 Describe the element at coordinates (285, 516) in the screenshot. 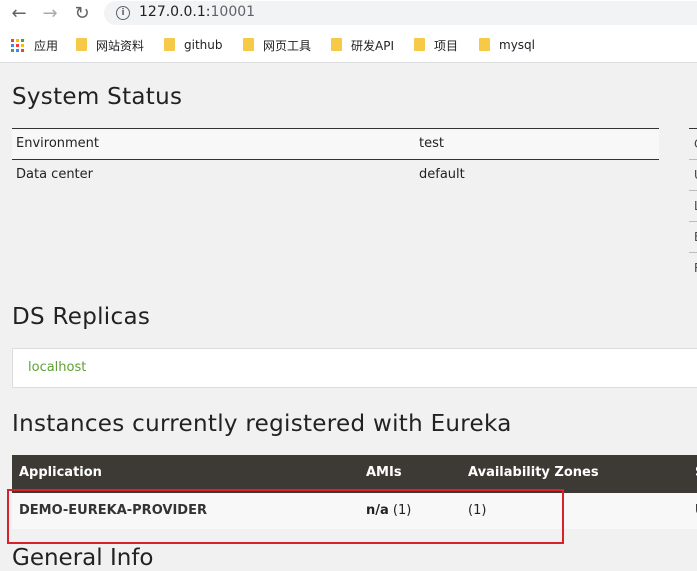

I see `annotation-highlight-box` at that location.